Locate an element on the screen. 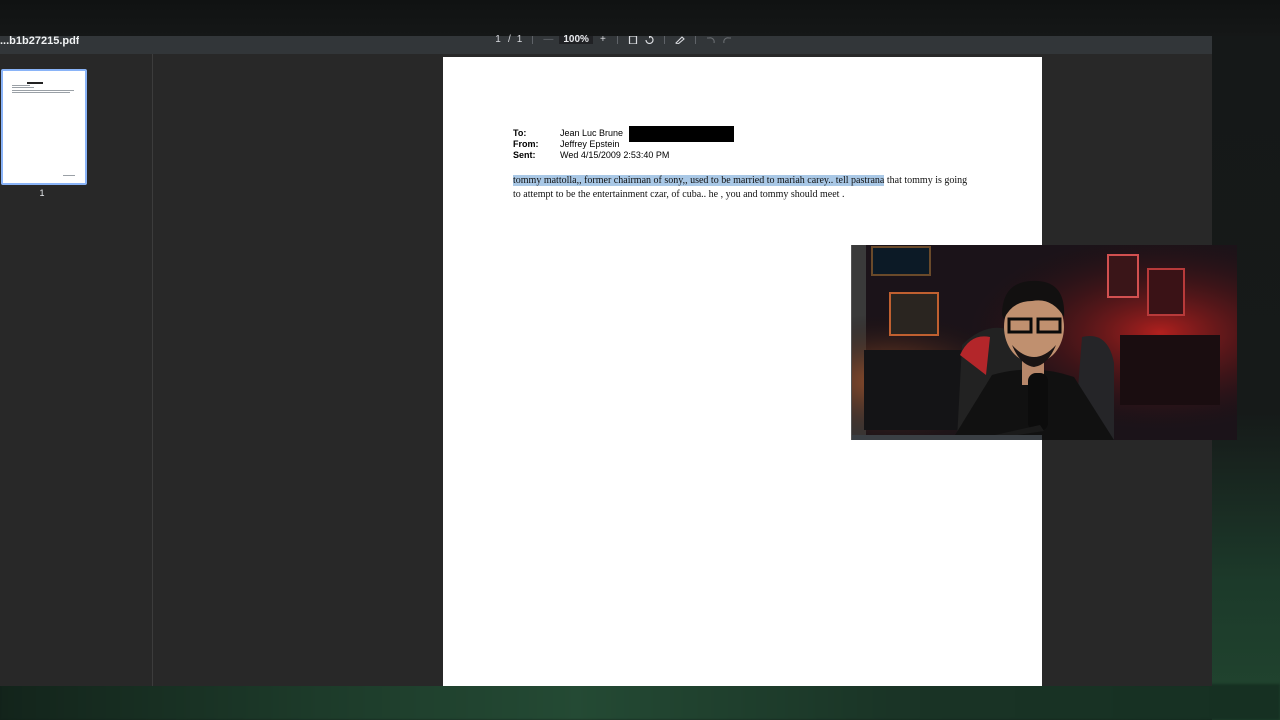  page-number-input: 1 is located at coordinates (498, 40).